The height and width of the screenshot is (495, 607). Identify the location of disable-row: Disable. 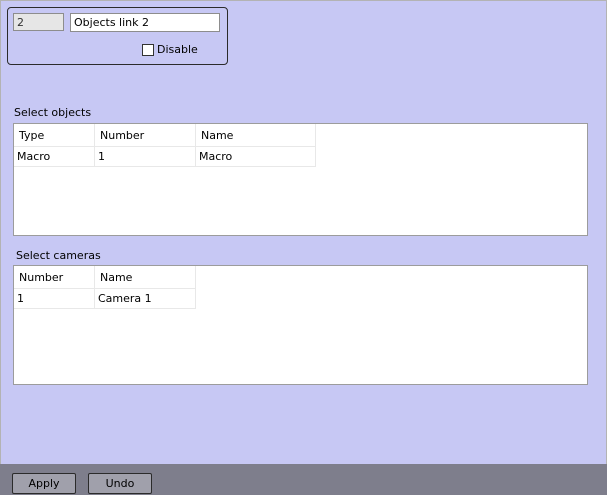
(170, 49).